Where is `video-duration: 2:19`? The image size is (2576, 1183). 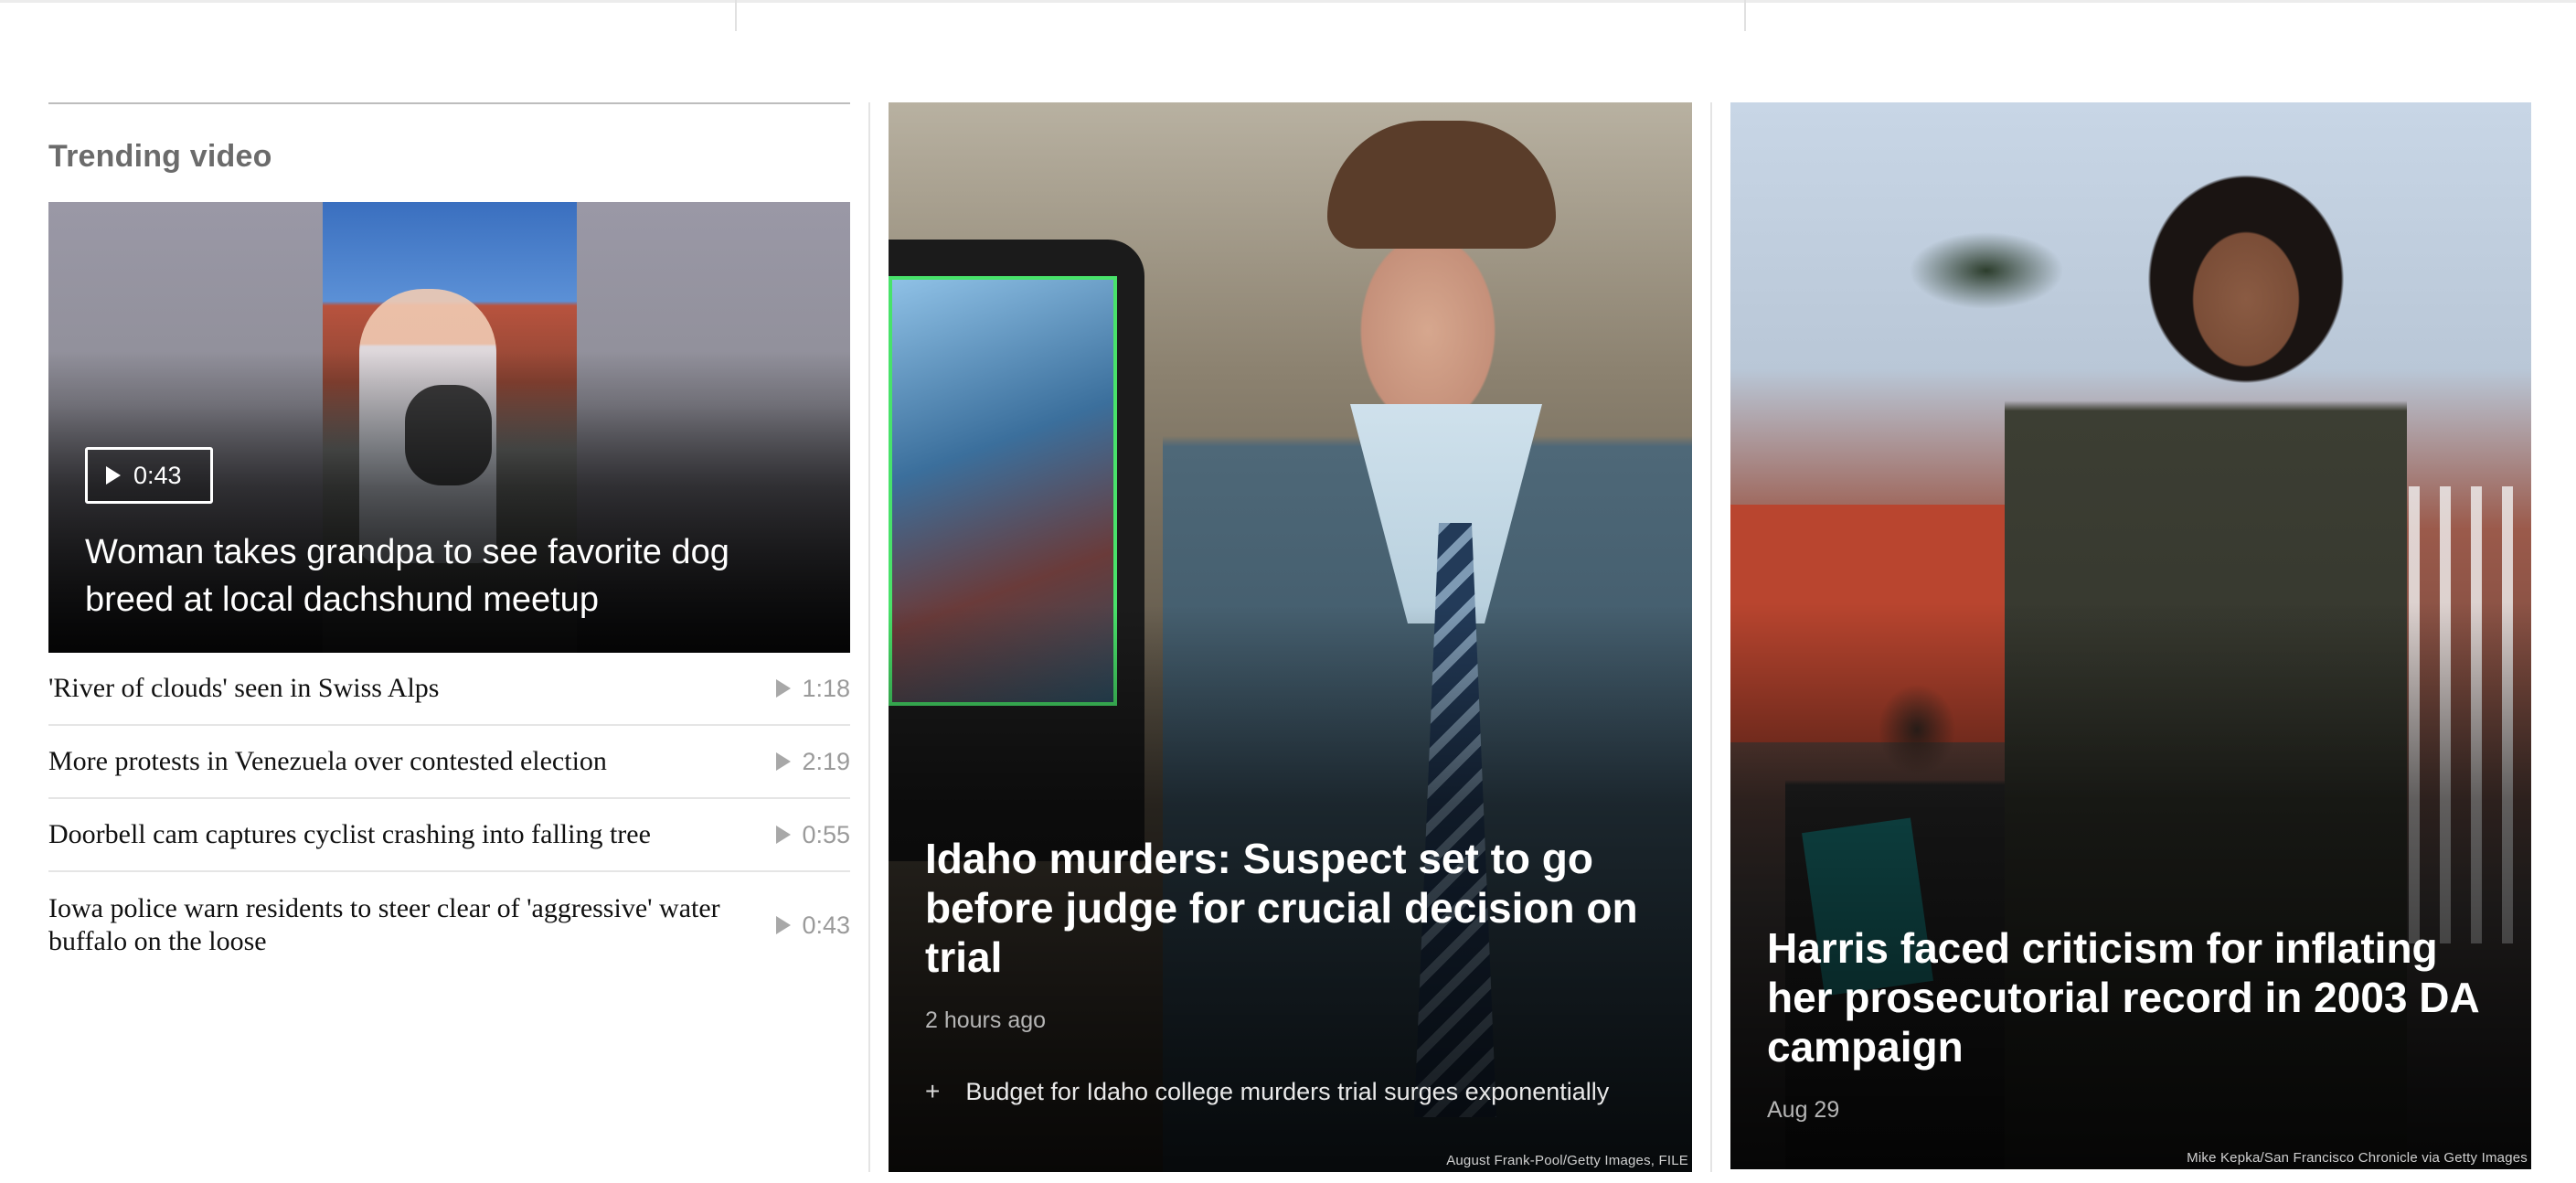
video-duration: 2:19 is located at coordinates (813, 761).